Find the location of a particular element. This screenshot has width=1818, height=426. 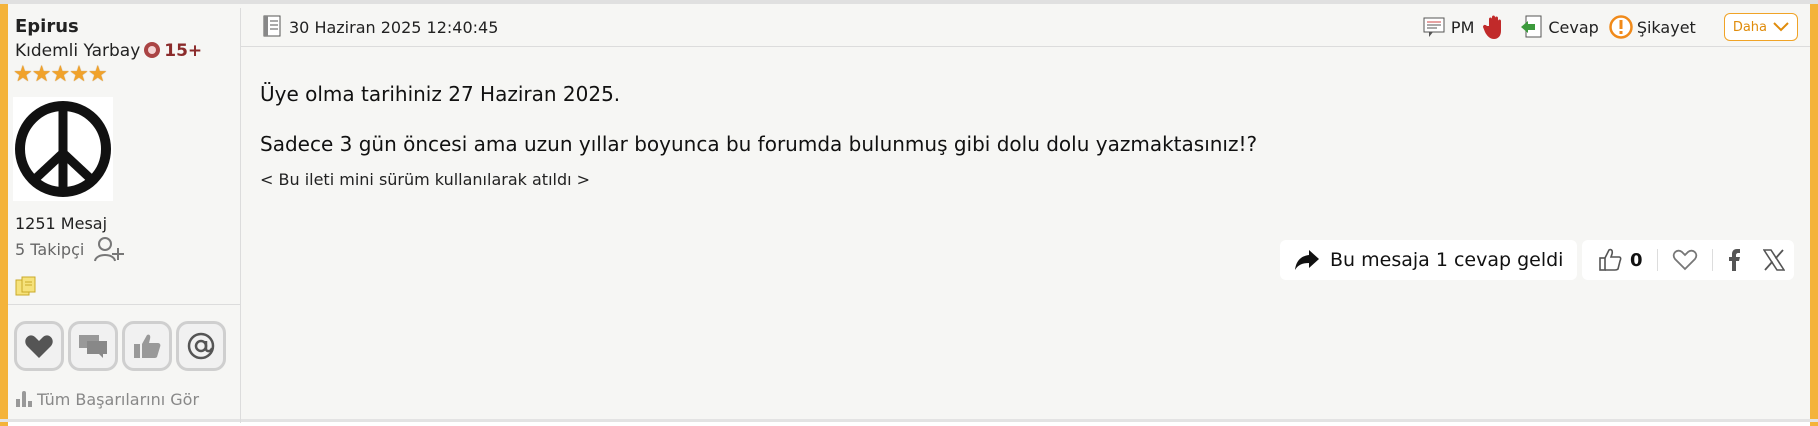

post-date: 30 Haziran 2025 12:40:45 is located at coordinates (393, 27).